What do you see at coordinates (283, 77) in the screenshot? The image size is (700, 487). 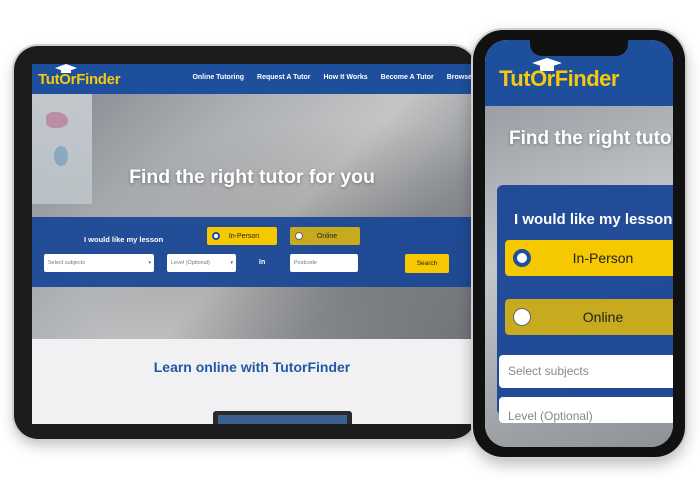 I see `nav-request-tutor: Request A Tutor` at bounding box center [283, 77].